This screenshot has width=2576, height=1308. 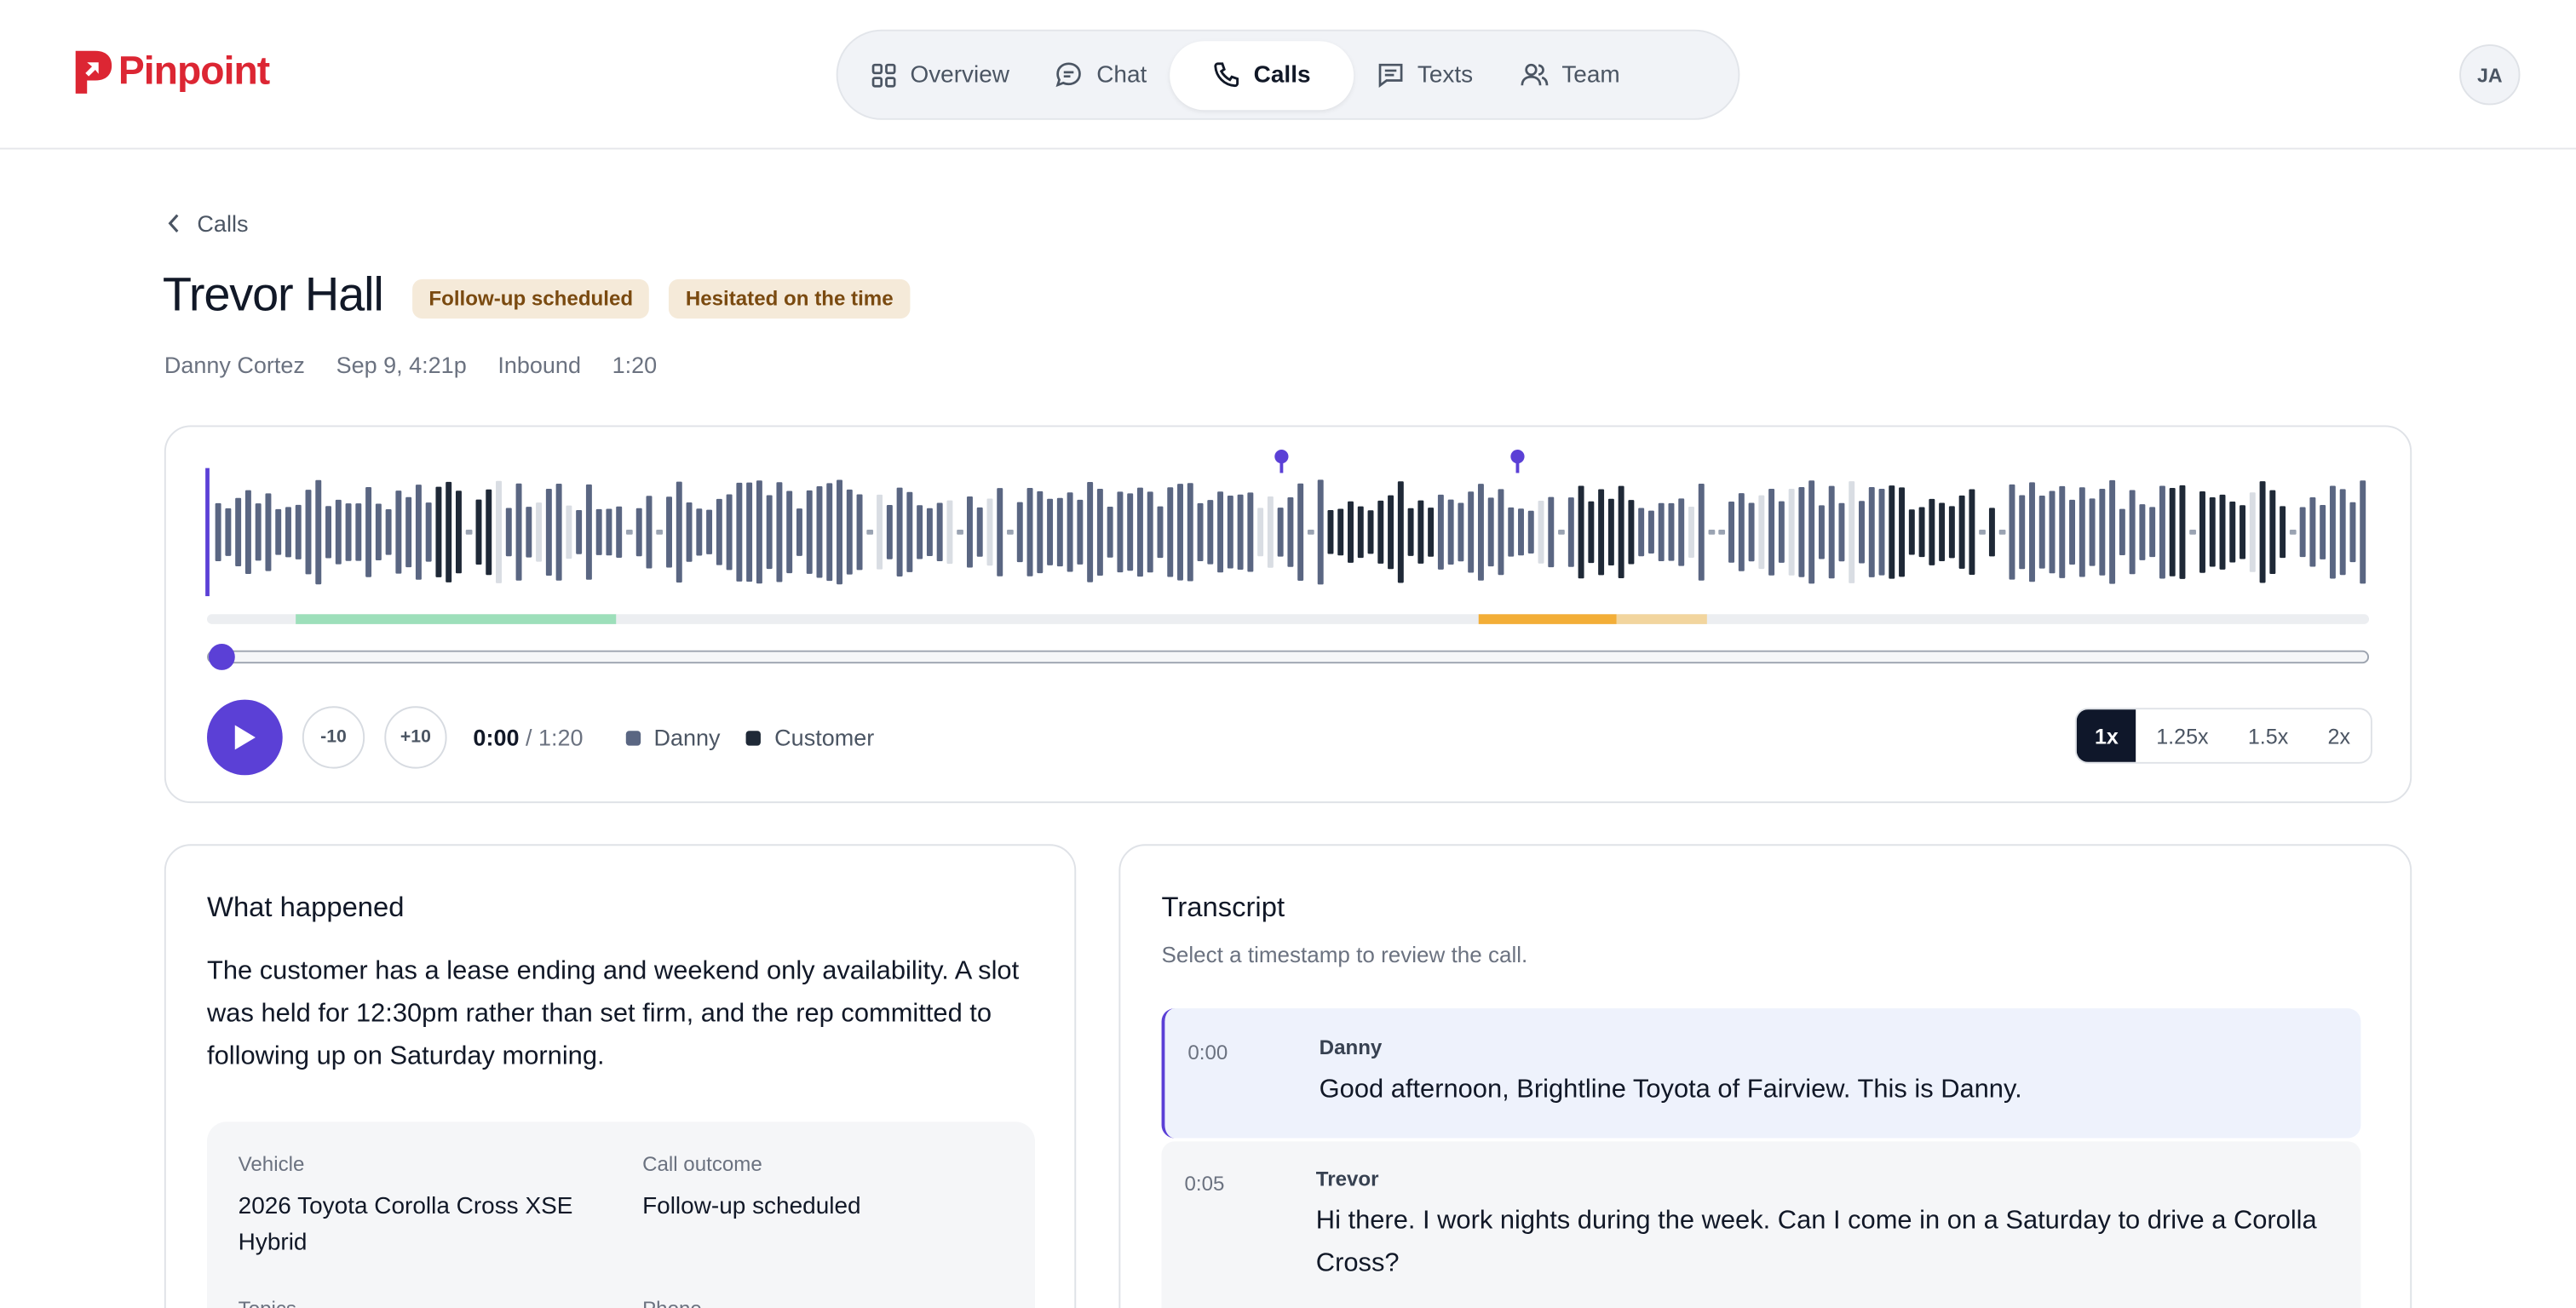 What do you see at coordinates (531, 299) in the screenshot?
I see `status-badge: Follow-up scheduled` at bounding box center [531, 299].